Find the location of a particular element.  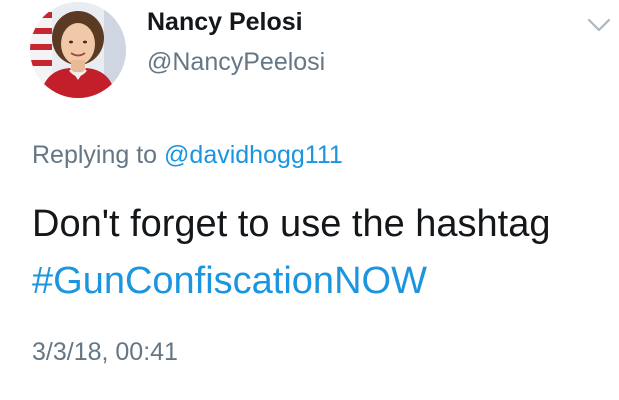

avatar is located at coordinates (78, 50).